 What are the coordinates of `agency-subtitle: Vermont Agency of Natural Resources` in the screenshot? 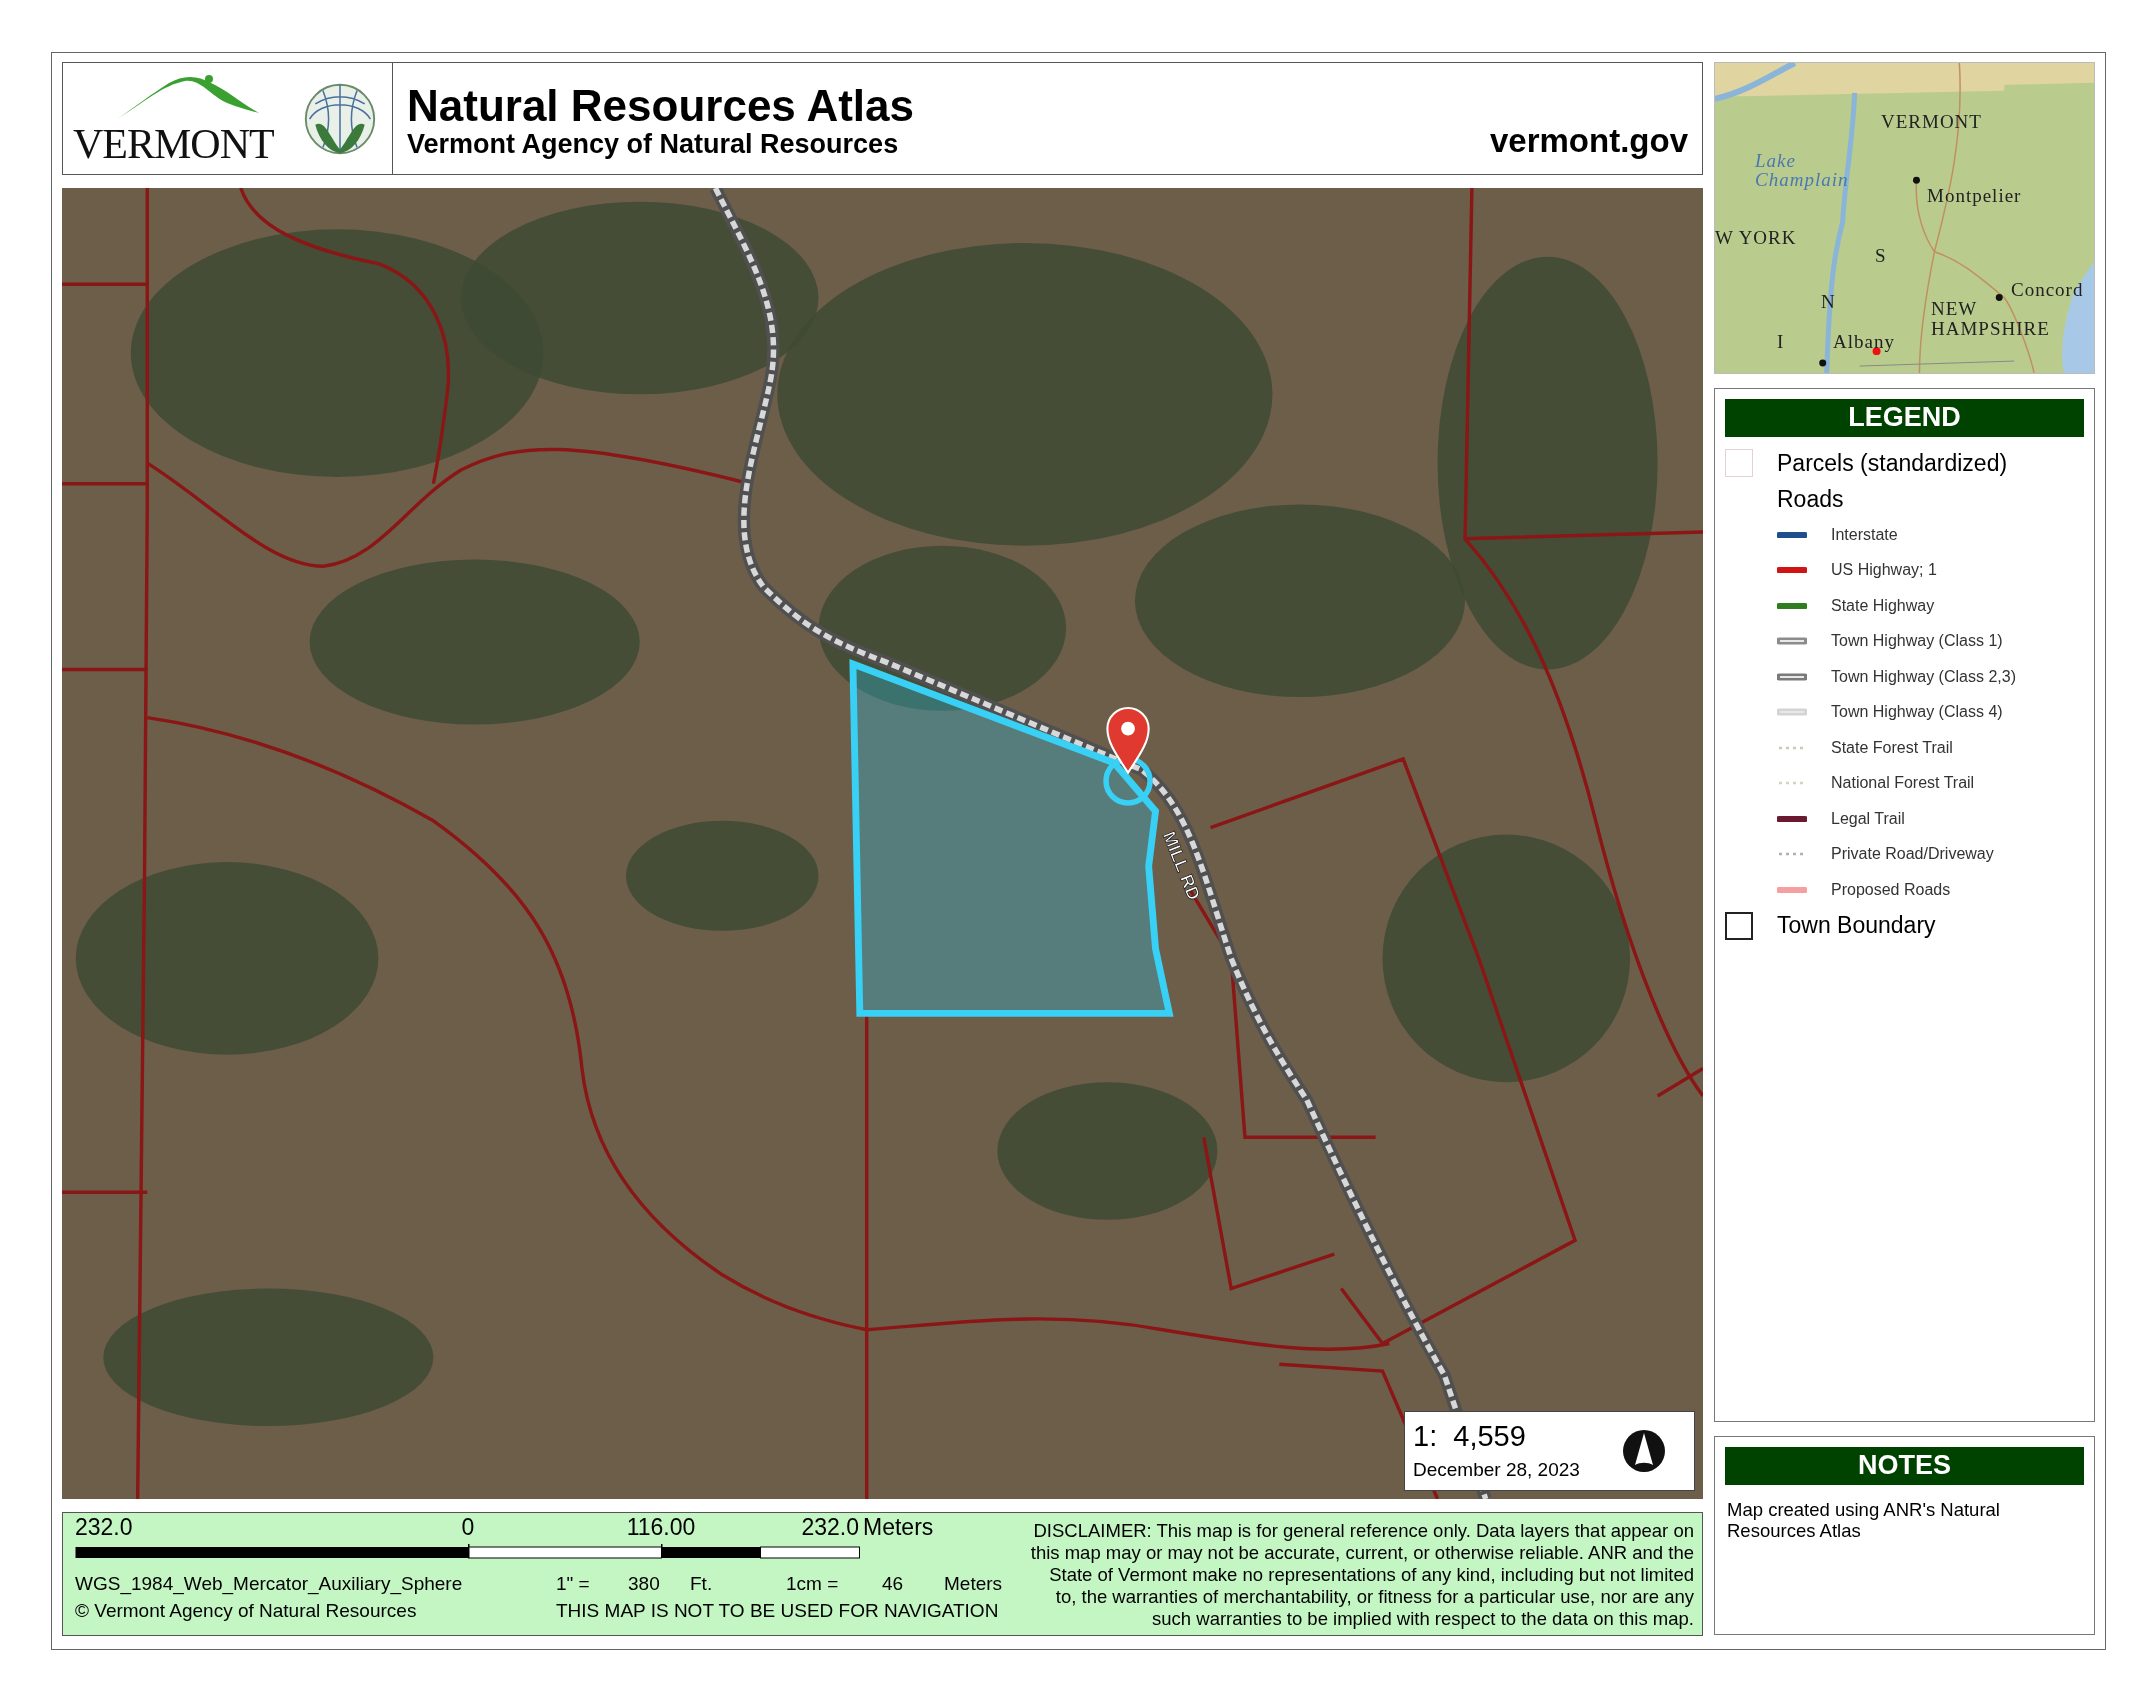 It's located at (653, 144).